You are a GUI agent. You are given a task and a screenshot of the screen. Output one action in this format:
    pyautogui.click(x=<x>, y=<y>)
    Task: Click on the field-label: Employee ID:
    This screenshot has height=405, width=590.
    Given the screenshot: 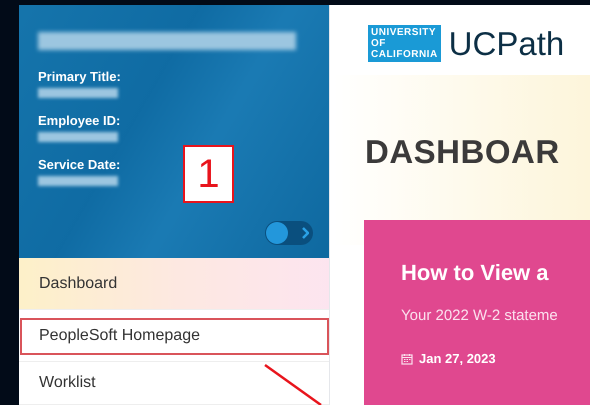 What is the action you would take?
    pyautogui.click(x=80, y=120)
    